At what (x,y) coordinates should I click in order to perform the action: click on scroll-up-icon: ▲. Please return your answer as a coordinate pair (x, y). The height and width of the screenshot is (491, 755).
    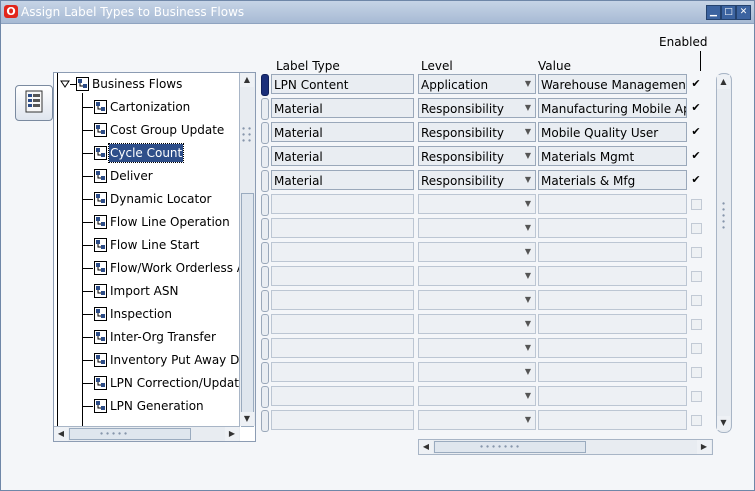
    Looking at the image, I should click on (247, 80).